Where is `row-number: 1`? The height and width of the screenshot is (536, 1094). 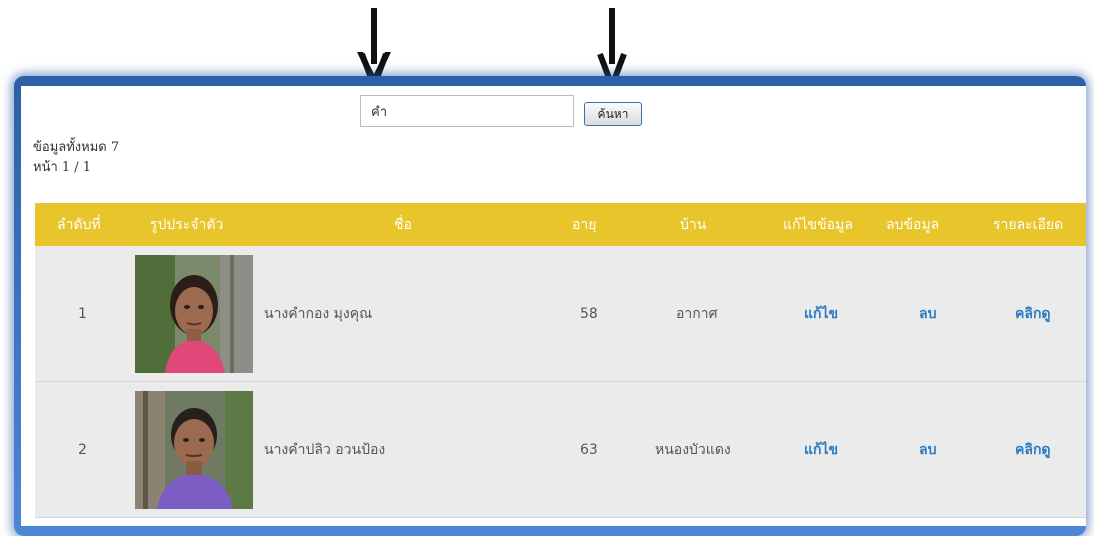
row-number: 1 is located at coordinates (82, 313).